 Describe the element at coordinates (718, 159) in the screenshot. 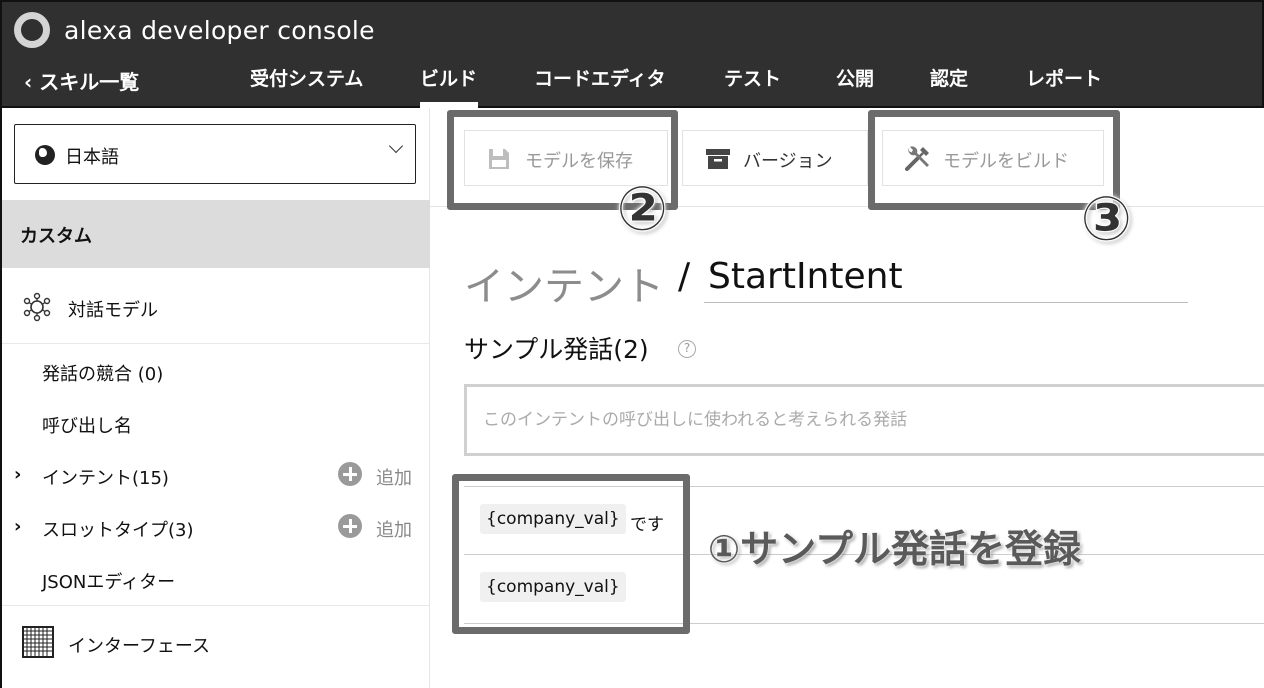

I see `archive-box-icon` at that location.